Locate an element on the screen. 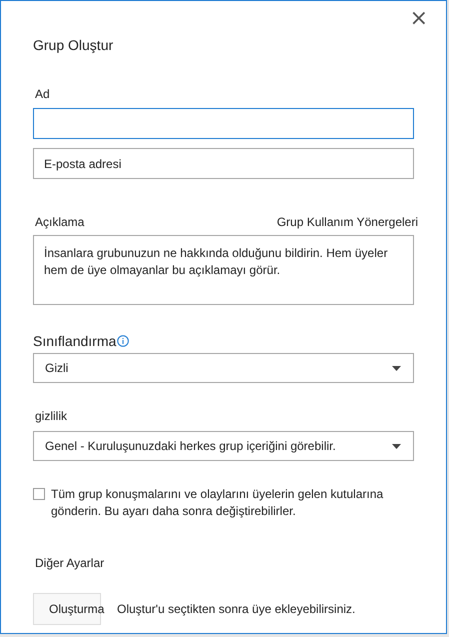 The height and width of the screenshot is (637, 449). hint-text: Oluştur'u seçtikten sonra üye ekleyebilirsiniz. is located at coordinates (236, 609).